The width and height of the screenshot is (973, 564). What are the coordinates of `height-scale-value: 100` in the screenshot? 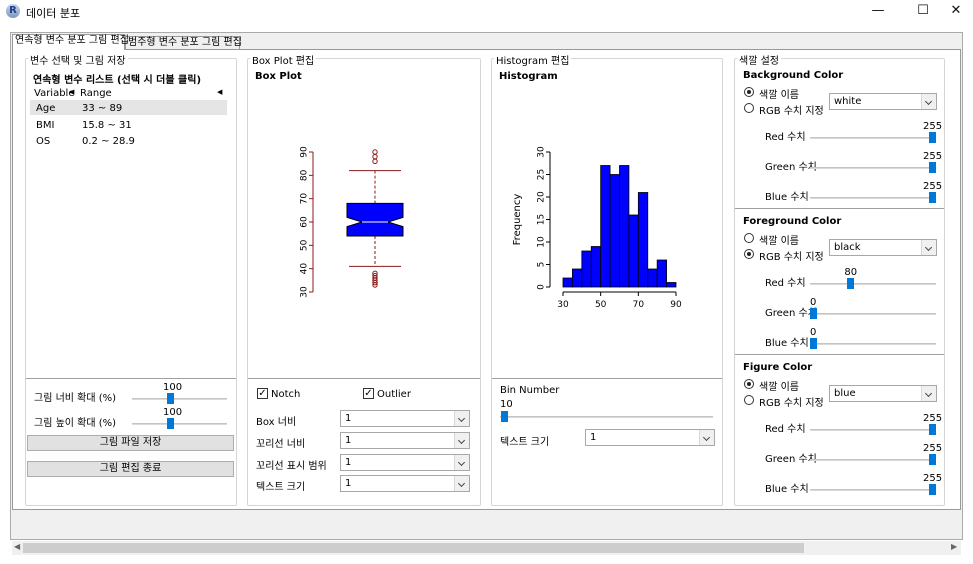 It's located at (173, 412).